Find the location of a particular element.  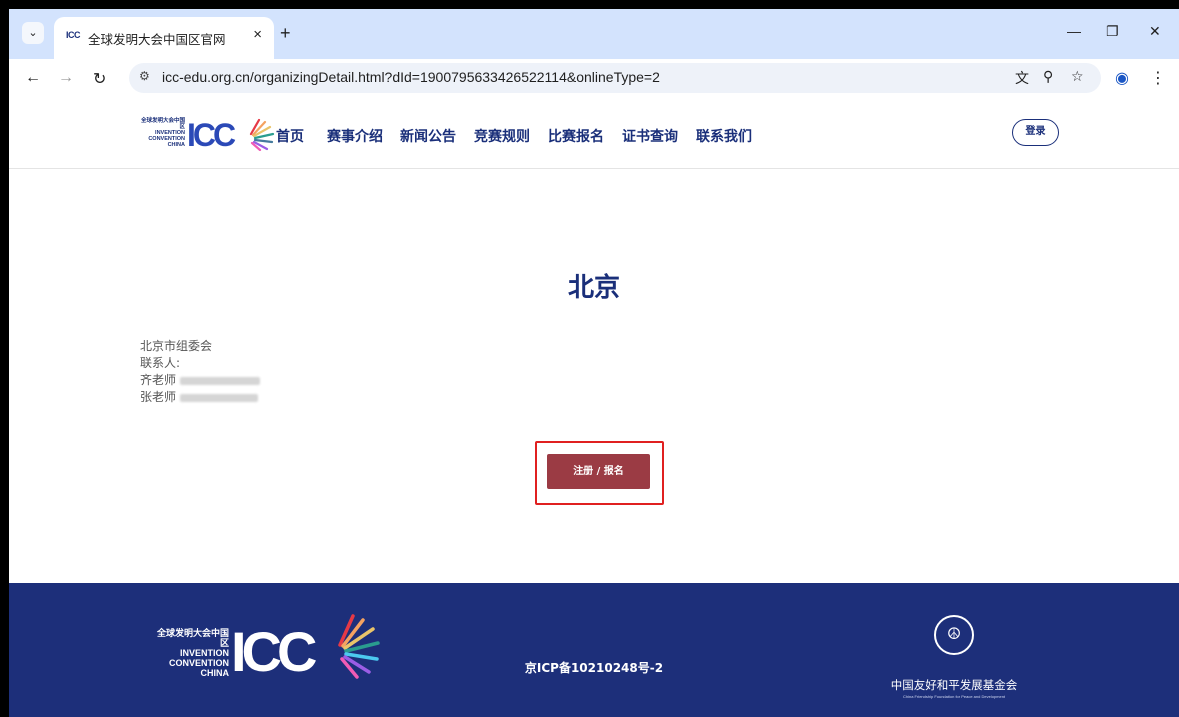

contact-name: 齐老师 is located at coordinates (158, 380).